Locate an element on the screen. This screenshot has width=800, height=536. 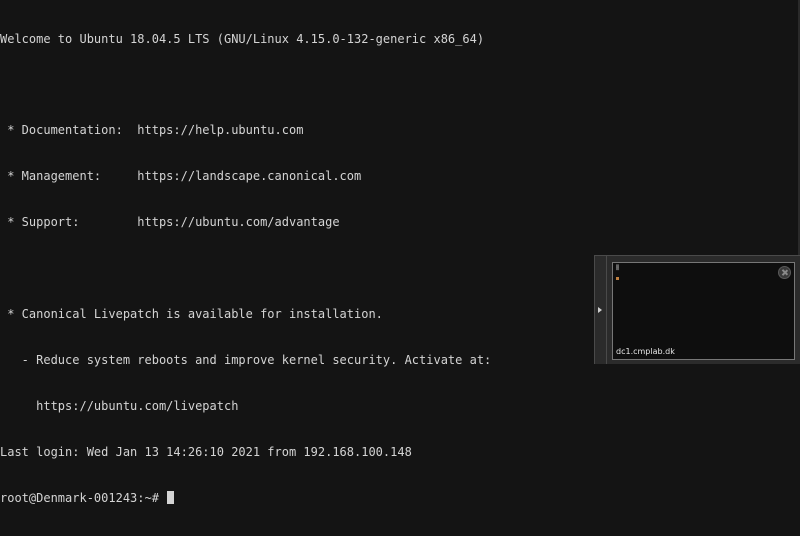
panel-toggle-button is located at coordinates (601, 310).